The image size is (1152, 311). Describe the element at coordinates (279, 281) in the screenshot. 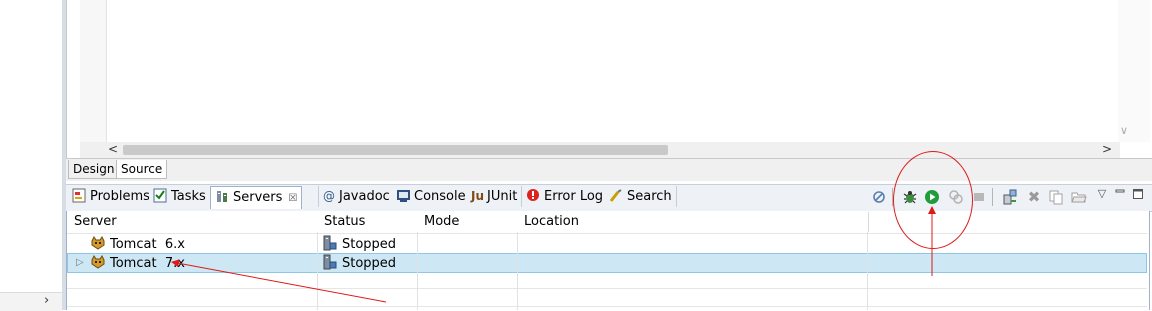

I see `arrow-to-tomcat7` at that location.